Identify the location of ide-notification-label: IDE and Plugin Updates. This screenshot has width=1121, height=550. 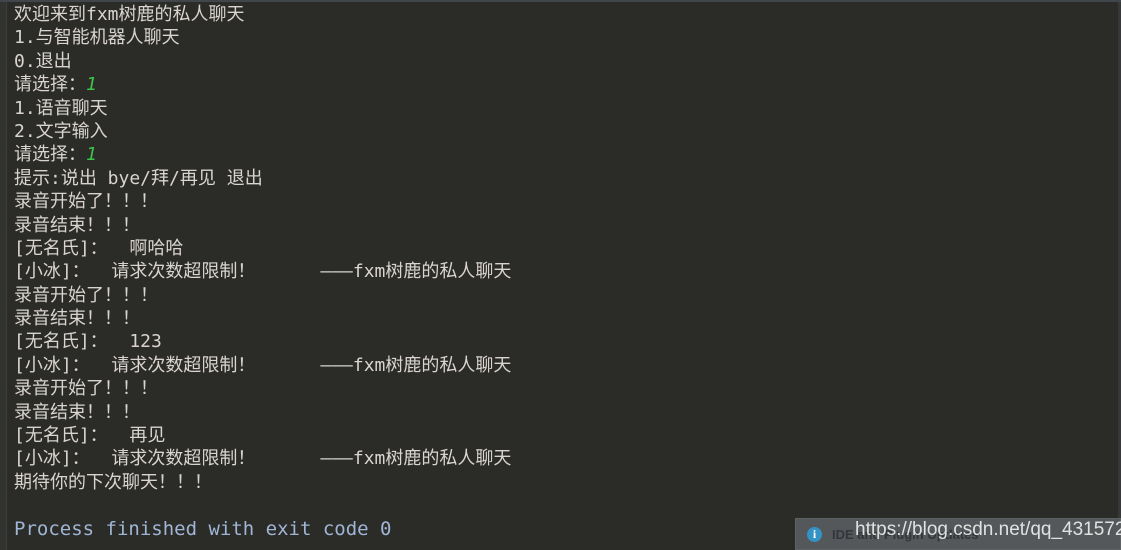
(905, 534).